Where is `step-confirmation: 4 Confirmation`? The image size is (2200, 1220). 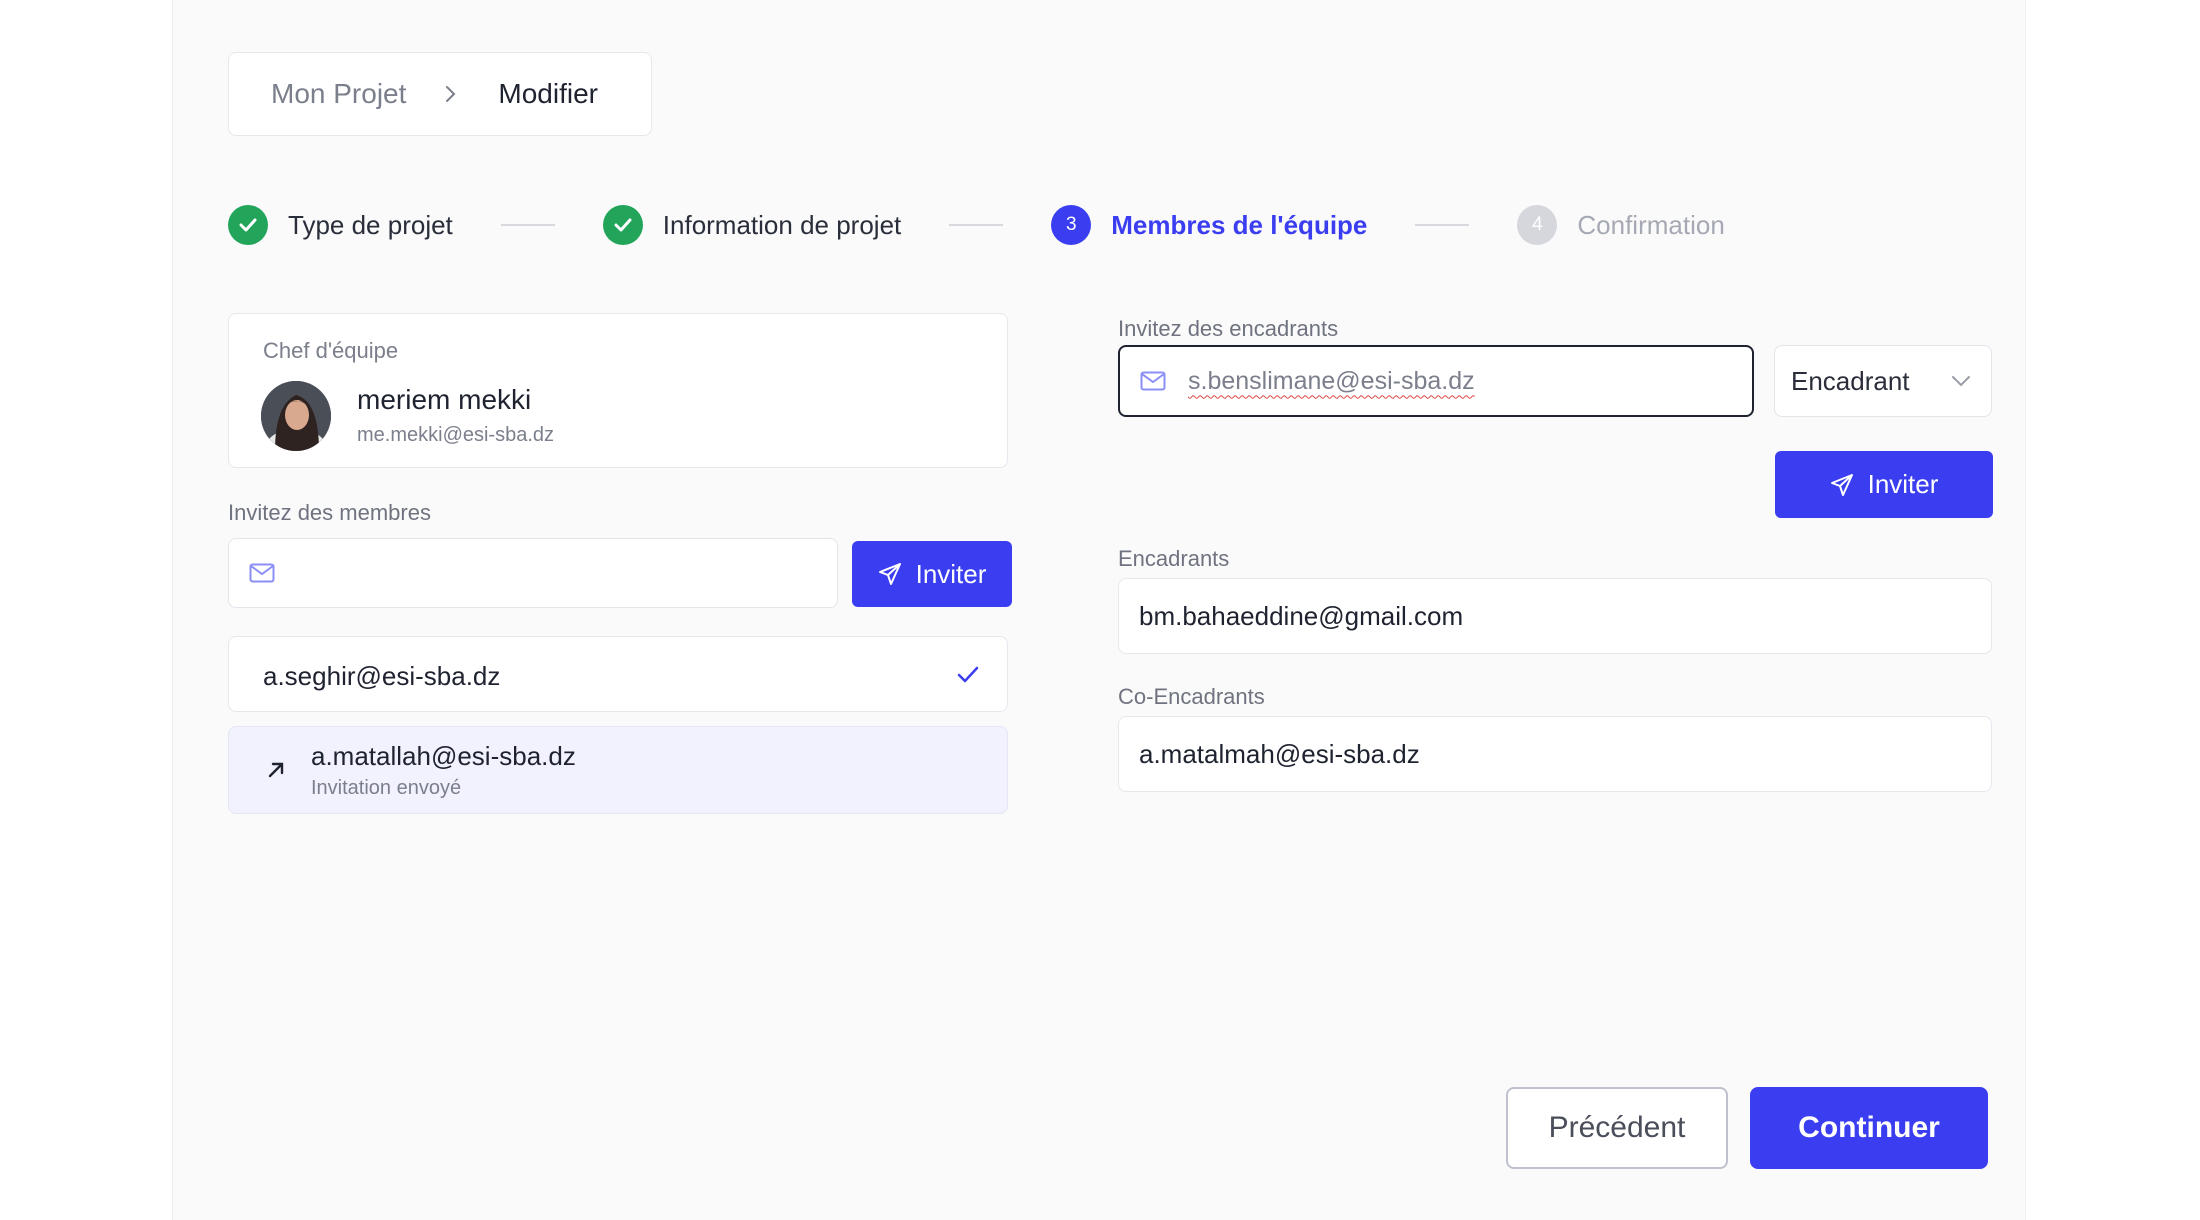
step-confirmation: 4 Confirmation is located at coordinates (1621, 225).